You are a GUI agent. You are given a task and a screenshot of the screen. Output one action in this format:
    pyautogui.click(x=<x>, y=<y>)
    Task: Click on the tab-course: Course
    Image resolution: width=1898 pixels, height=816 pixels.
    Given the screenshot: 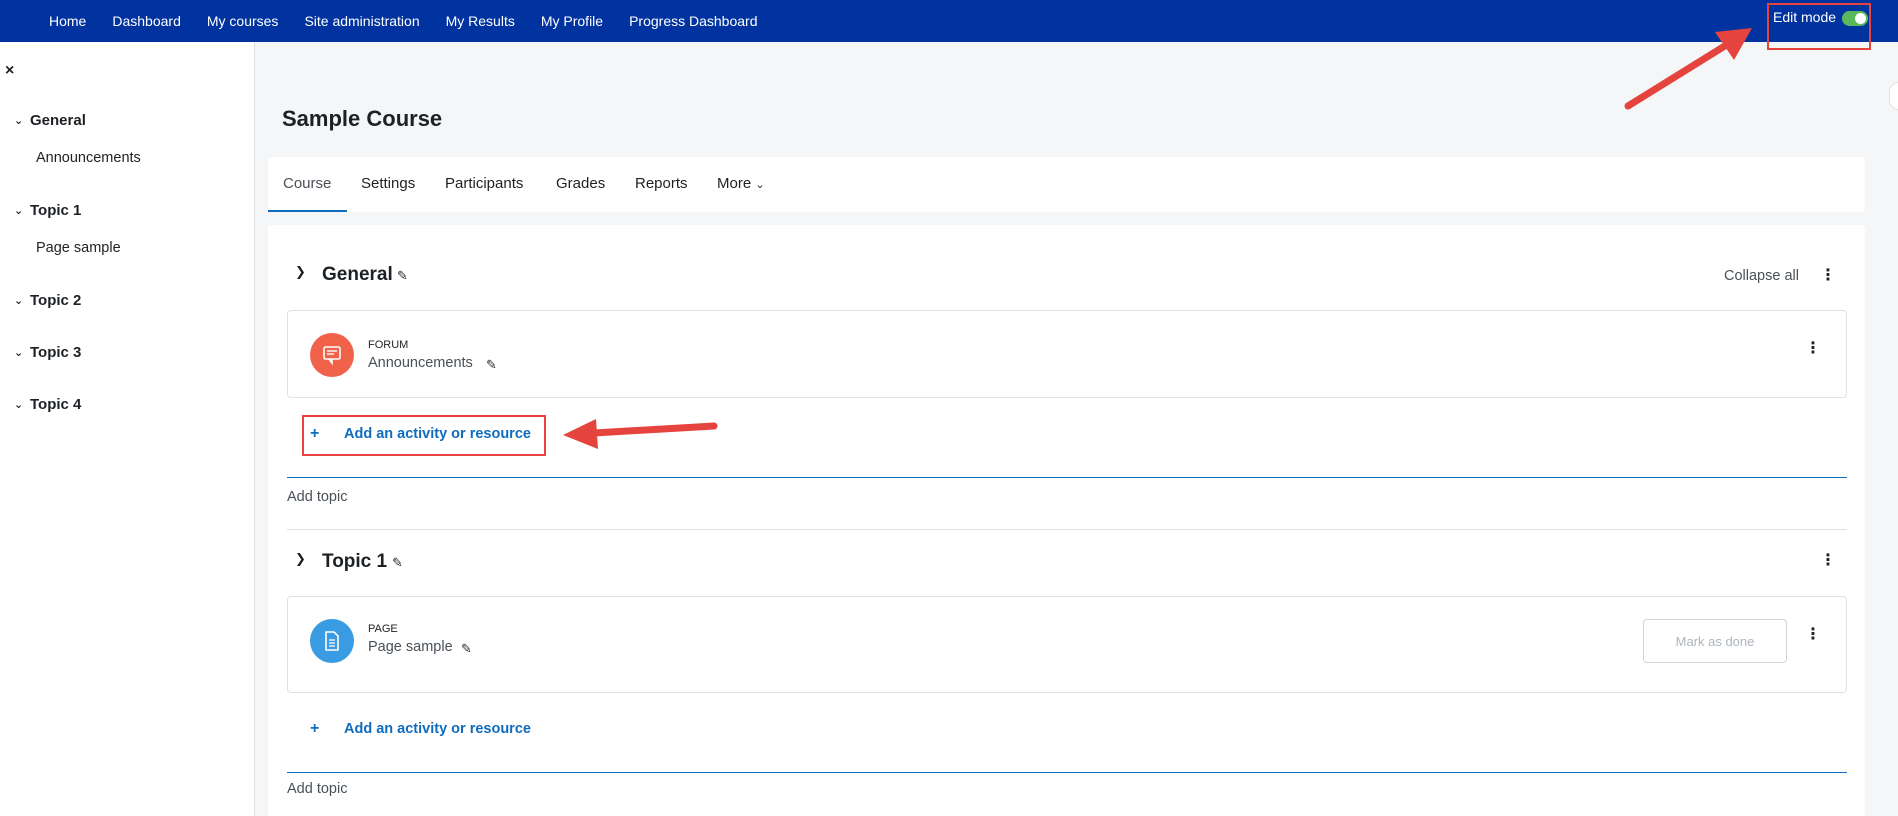 What is the action you would take?
    pyautogui.click(x=307, y=183)
    